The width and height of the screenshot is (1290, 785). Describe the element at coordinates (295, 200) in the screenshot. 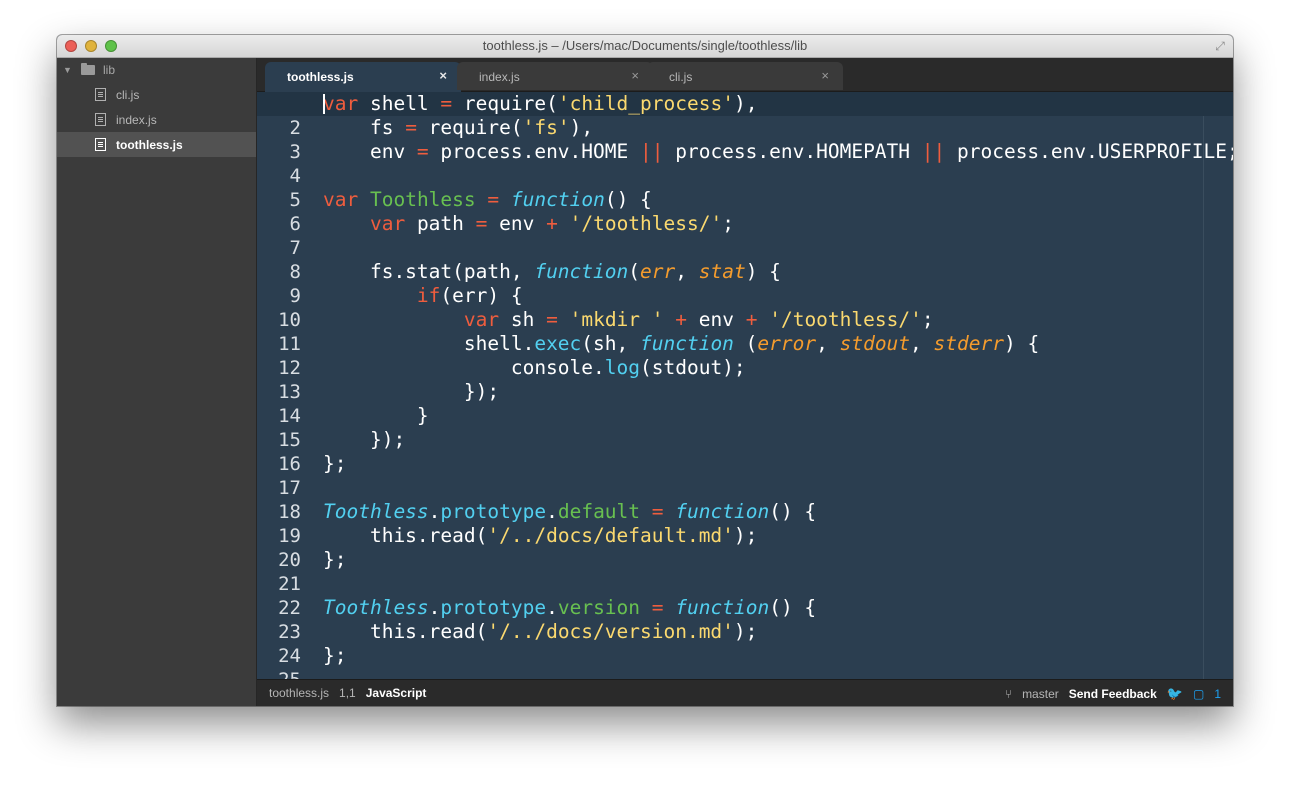

I see `line-number: 5` at that location.